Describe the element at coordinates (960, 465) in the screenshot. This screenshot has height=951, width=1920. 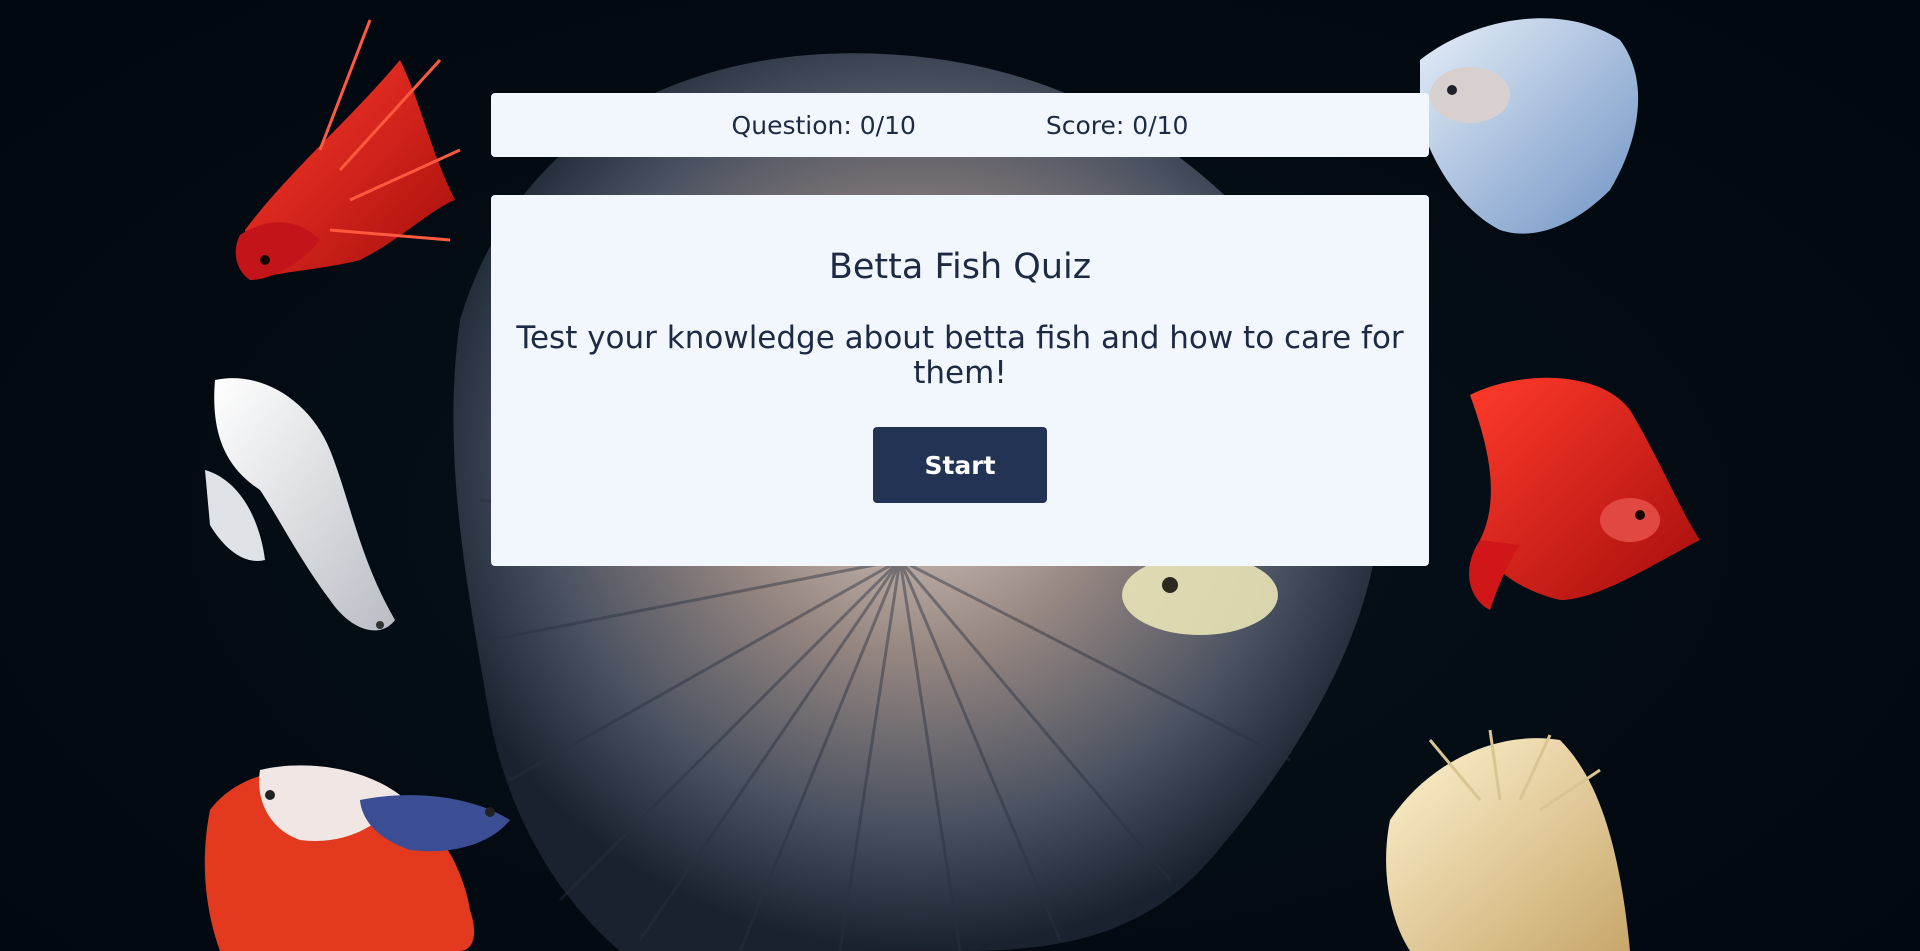
I see `start-button: Start` at that location.